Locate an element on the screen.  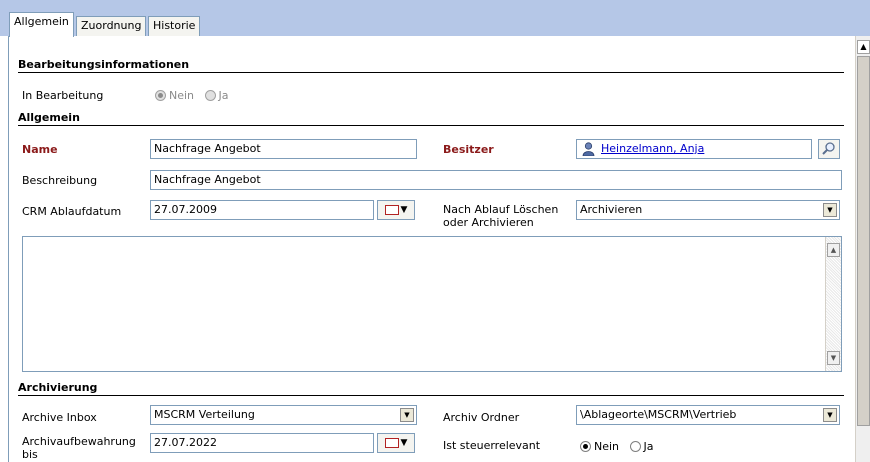
archivaufbewahrung-label-line1: Archivaufbewahrung is located at coordinates (79, 441).